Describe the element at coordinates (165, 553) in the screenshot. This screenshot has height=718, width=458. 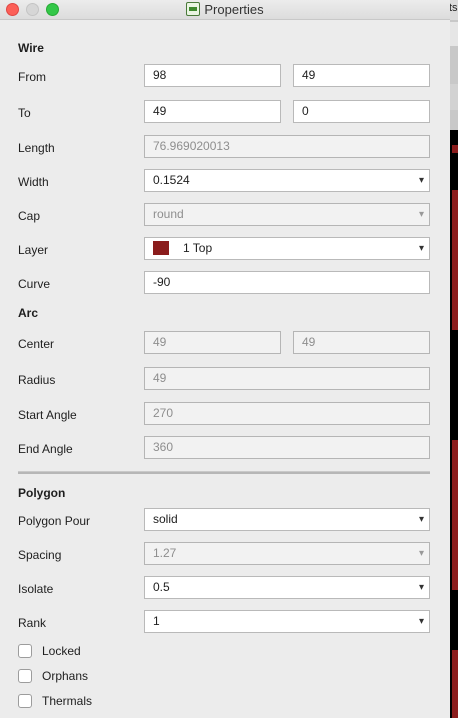
I see `spacing-select-value: 1.27` at that location.